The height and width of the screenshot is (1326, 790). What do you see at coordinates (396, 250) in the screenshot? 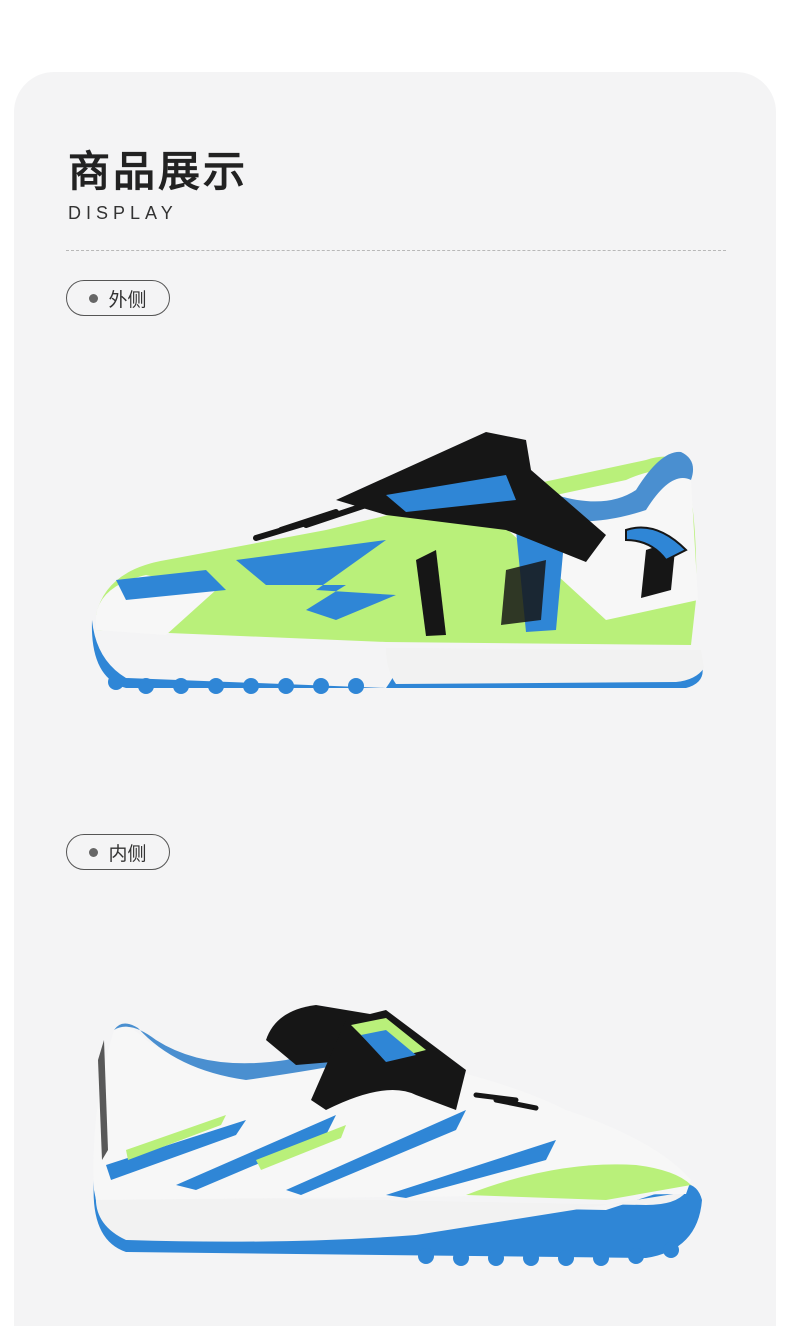
I see `dashed-divider` at bounding box center [396, 250].